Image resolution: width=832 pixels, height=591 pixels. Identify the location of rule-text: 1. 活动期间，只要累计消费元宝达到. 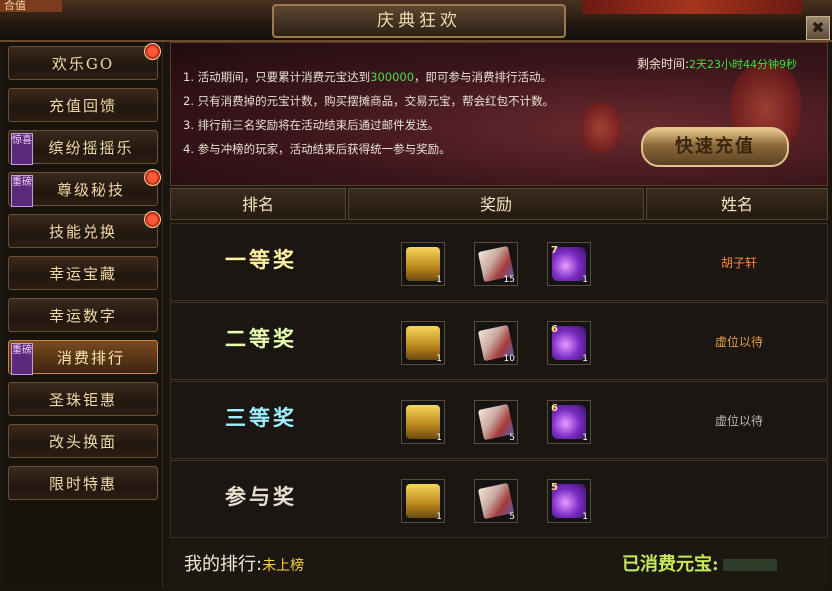
(277, 77).